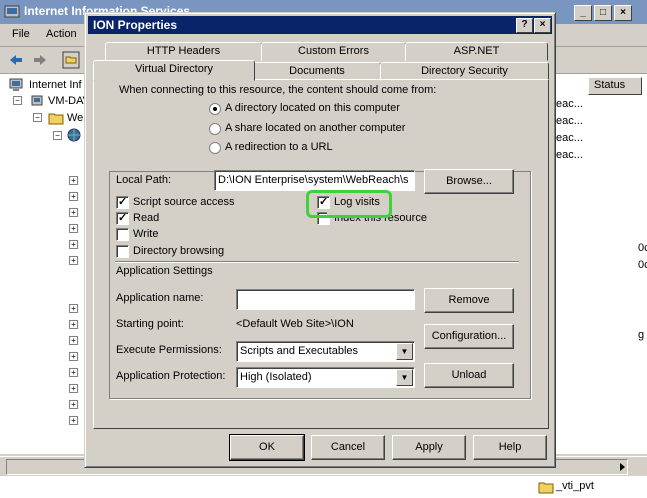  I want to click on column-header-status: Status, so click(615, 86).